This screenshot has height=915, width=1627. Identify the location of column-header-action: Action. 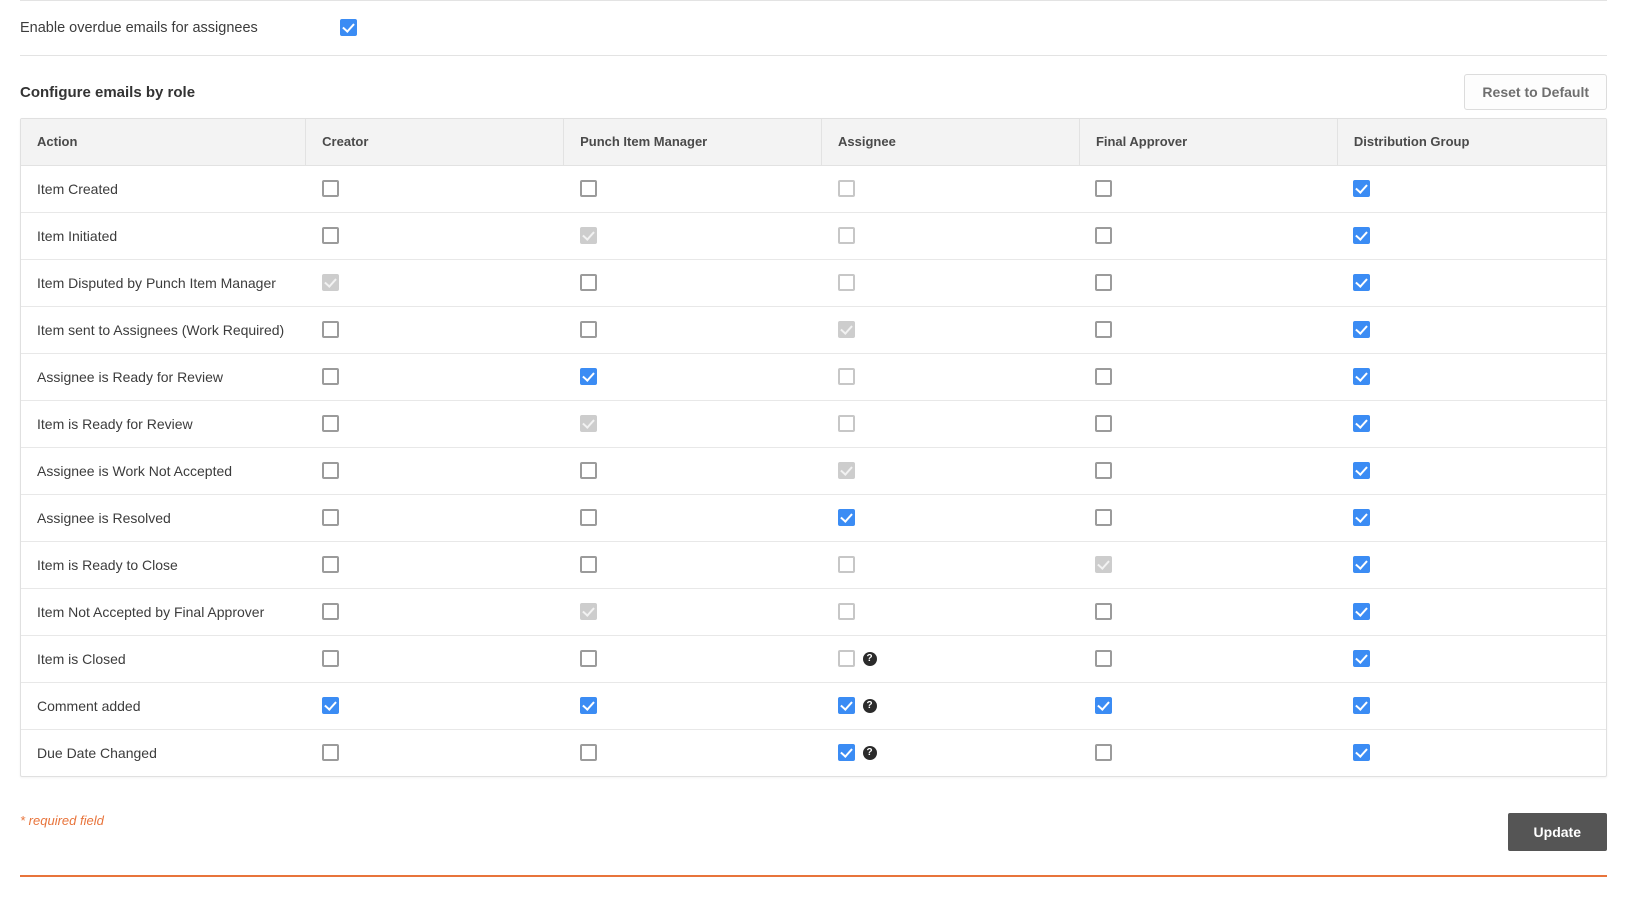
(164, 142).